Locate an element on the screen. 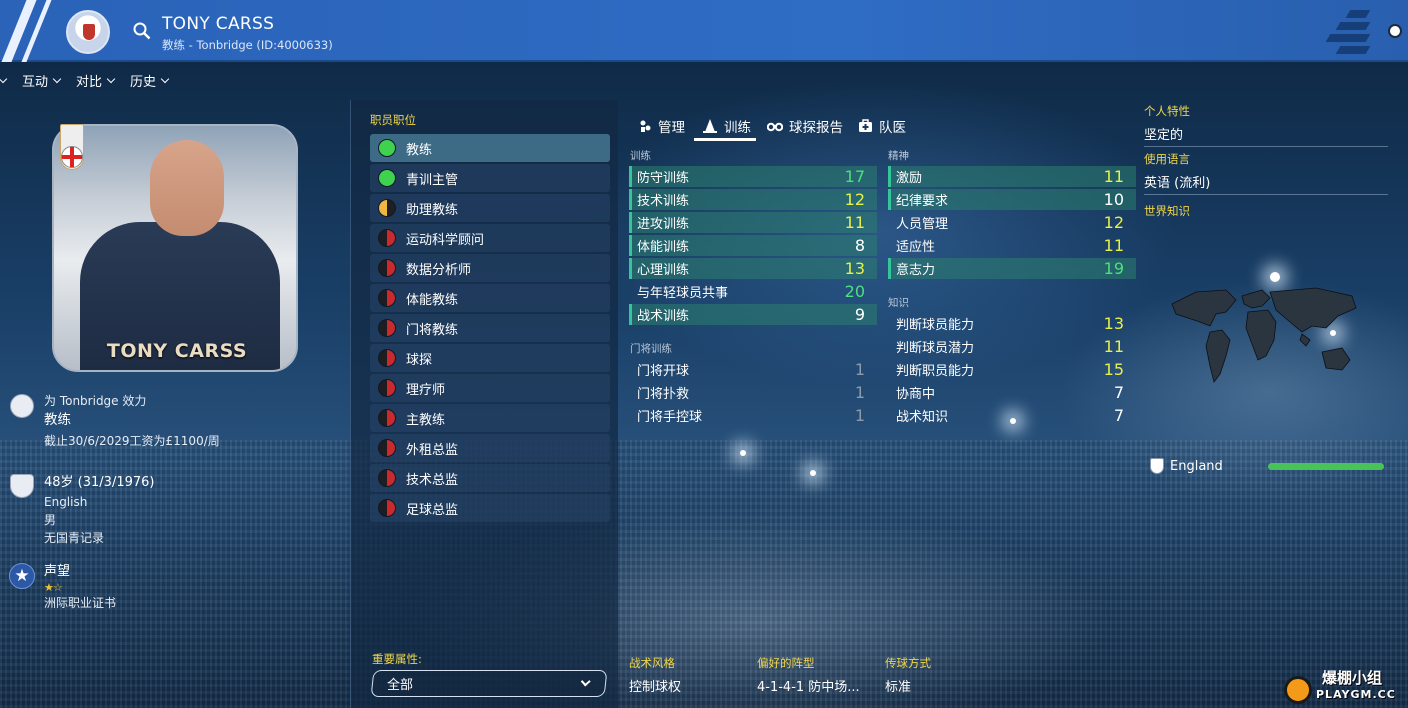 Image resolution: width=1408 pixels, height=708 pixels. role-line: 教练 is located at coordinates (57, 420).